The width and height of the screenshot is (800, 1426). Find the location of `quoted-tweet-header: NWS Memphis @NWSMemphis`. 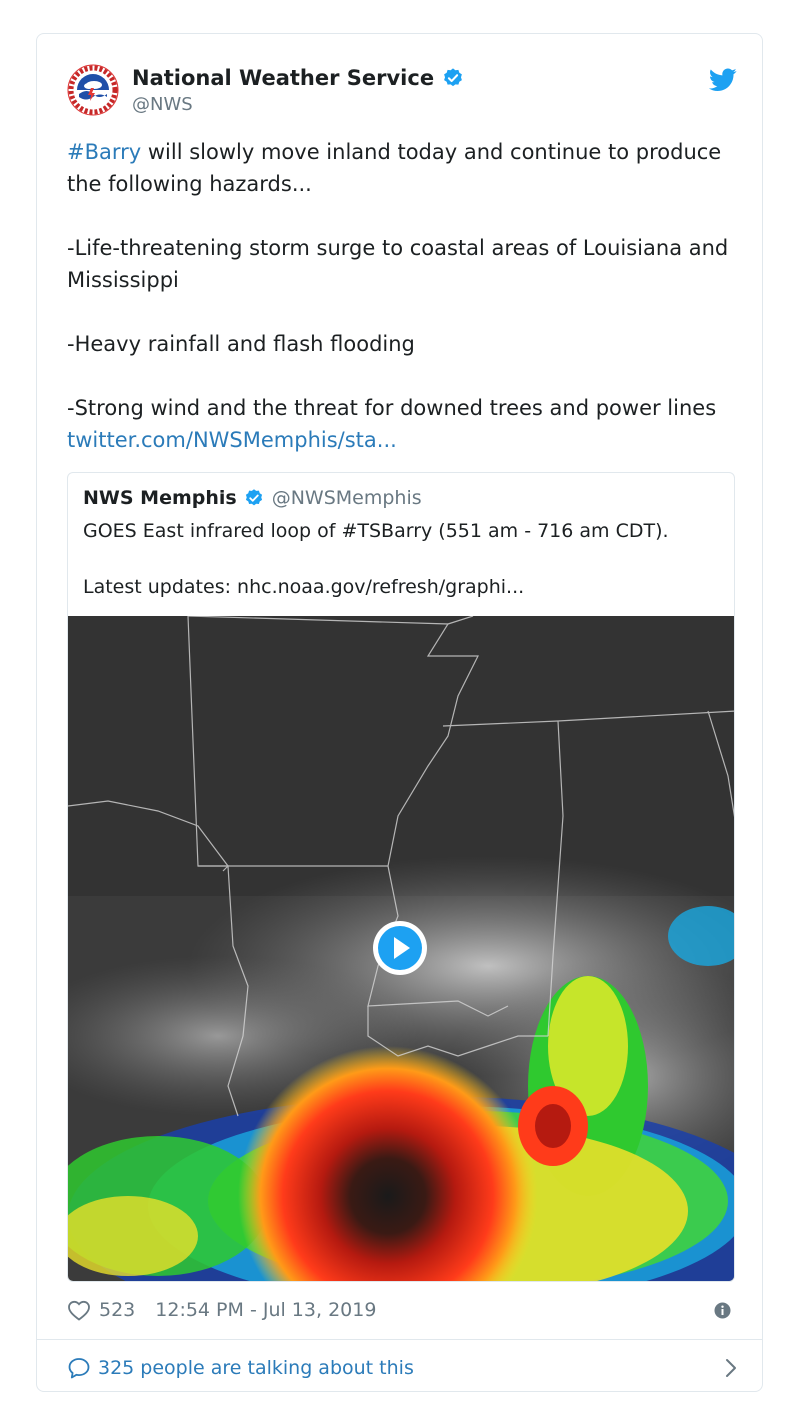

quoted-tweet-header: NWS Memphis @NWSMemphis is located at coordinates (252, 498).